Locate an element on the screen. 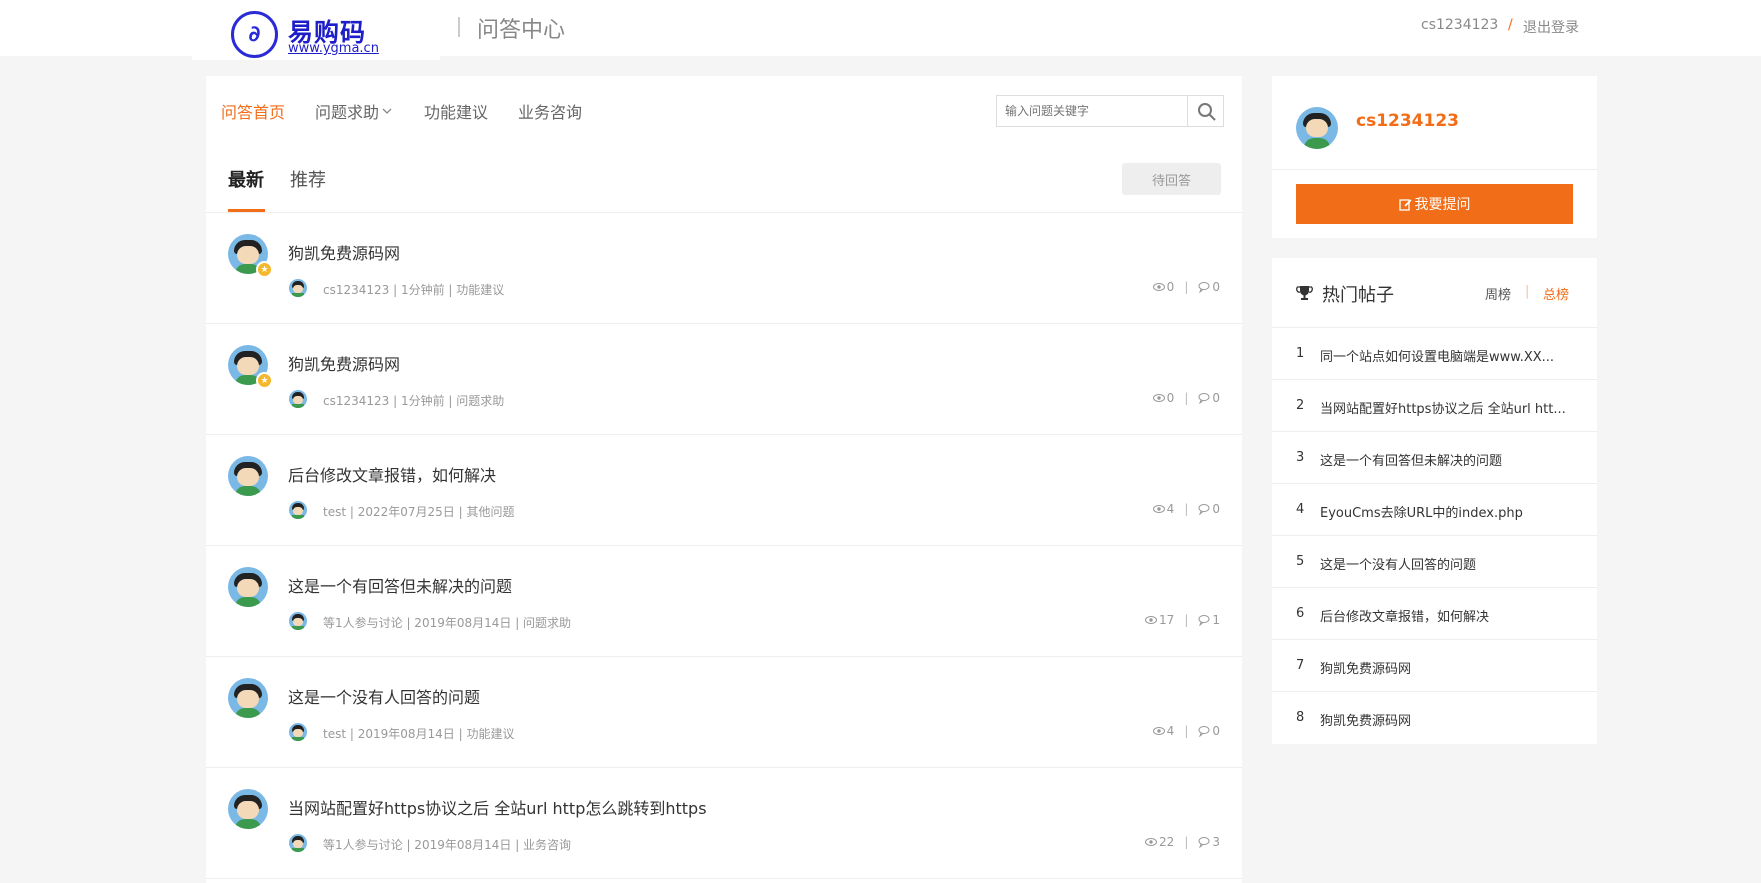  user-name: cs1234123 is located at coordinates (1407, 121).